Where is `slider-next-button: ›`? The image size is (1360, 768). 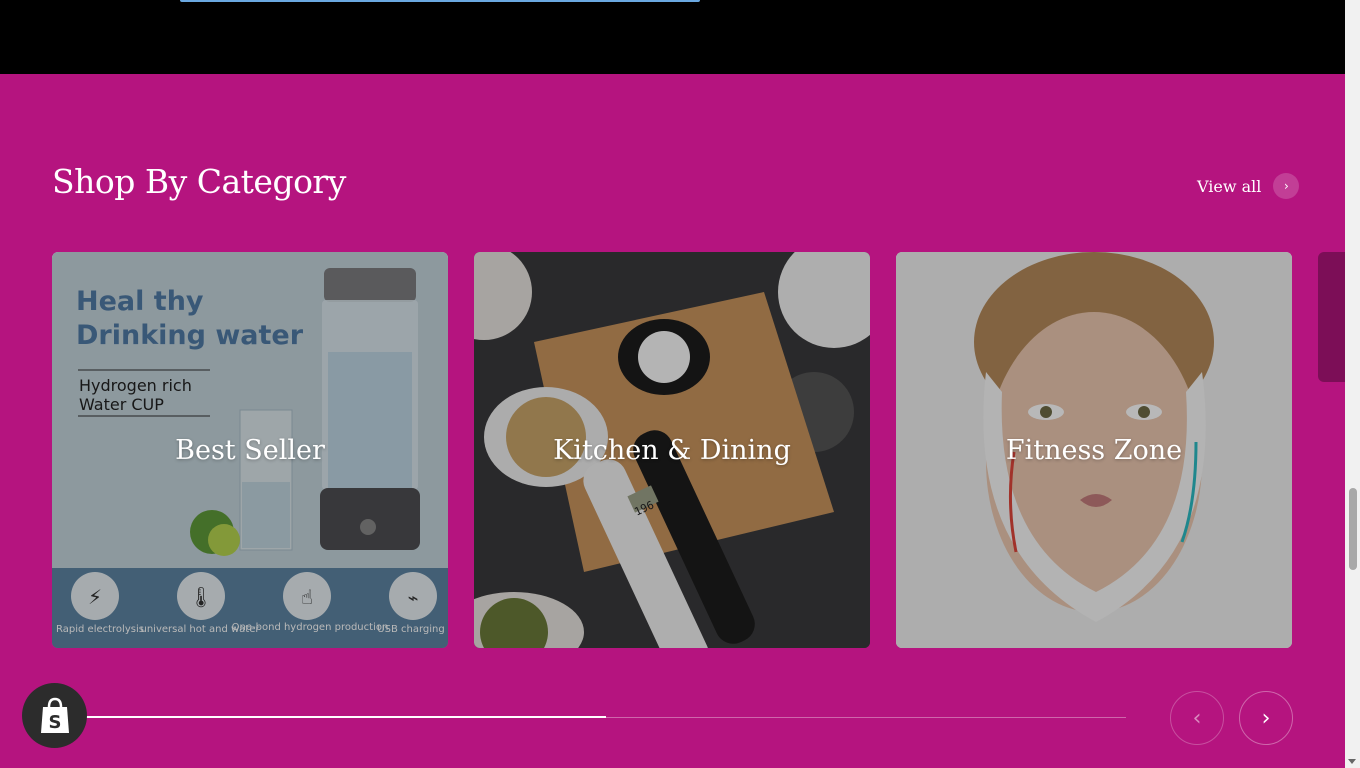
slider-next-button: › is located at coordinates (1266, 718).